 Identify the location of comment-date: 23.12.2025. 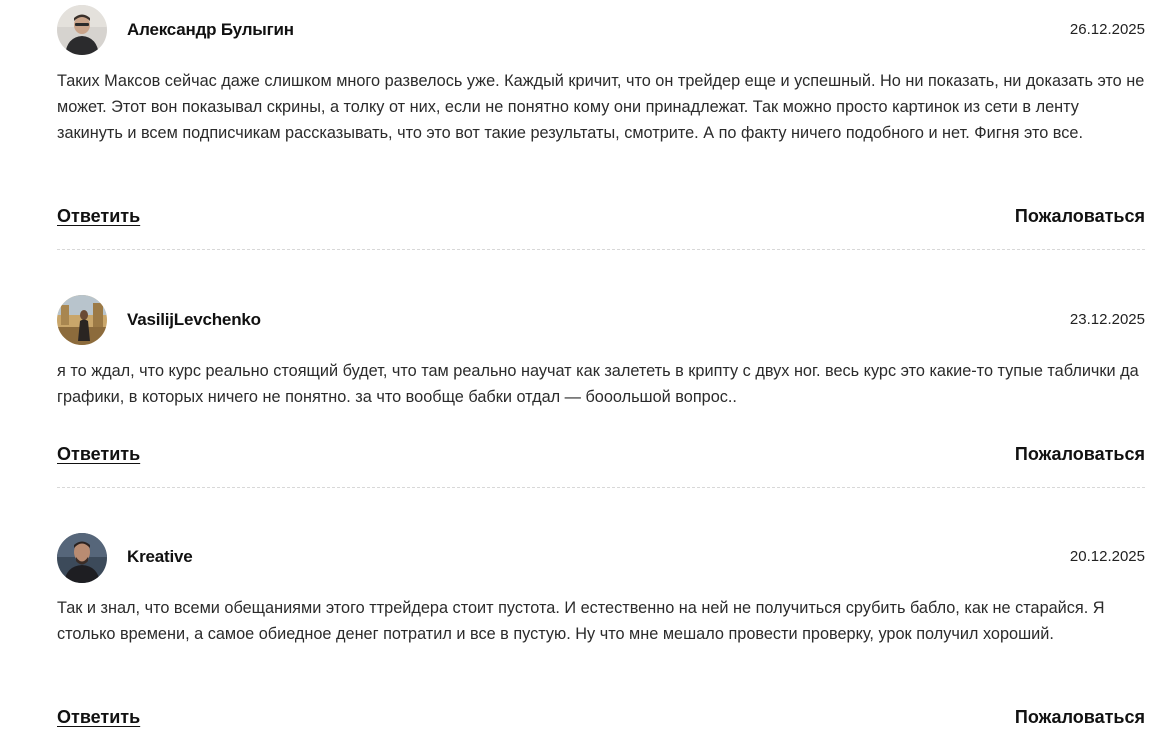
(1107, 319).